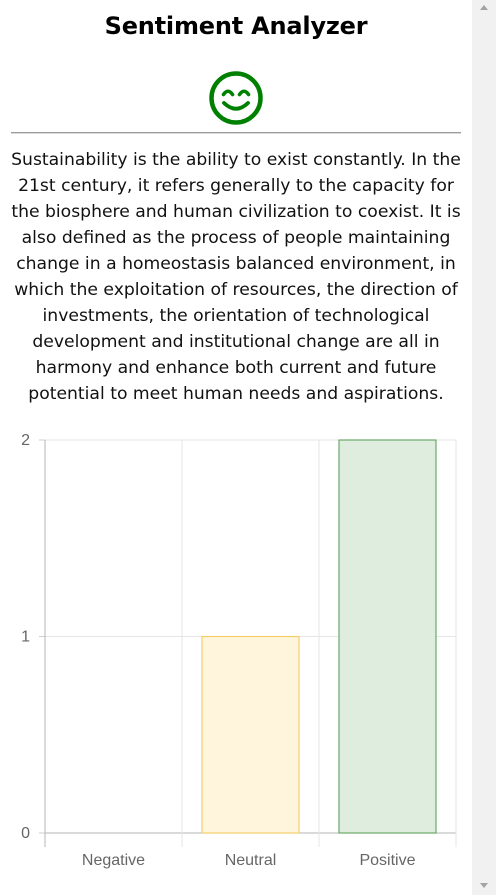 The width and height of the screenshot is (496, 895). What do you see at coordinates (236, 98) in the screenshot?
I see `smiling-face-icon` at bounding box center [236, 98].